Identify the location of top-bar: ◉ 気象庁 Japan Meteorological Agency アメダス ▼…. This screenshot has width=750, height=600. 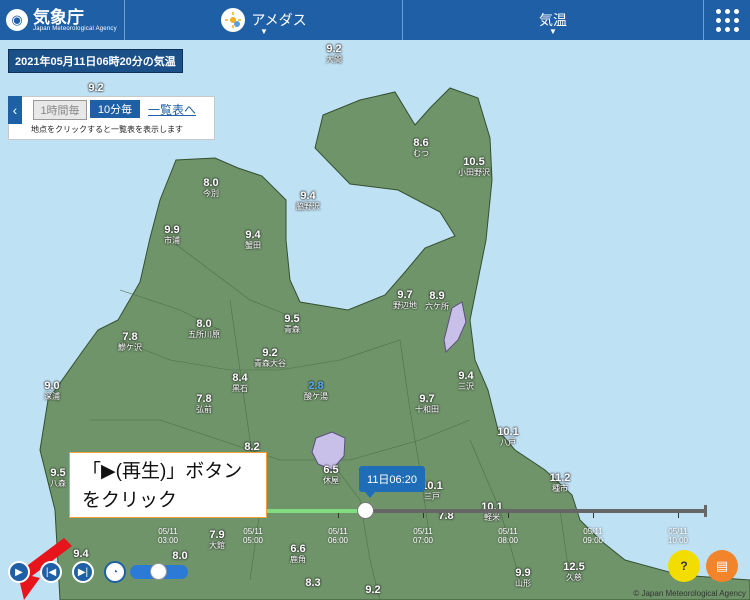
(375, 20).